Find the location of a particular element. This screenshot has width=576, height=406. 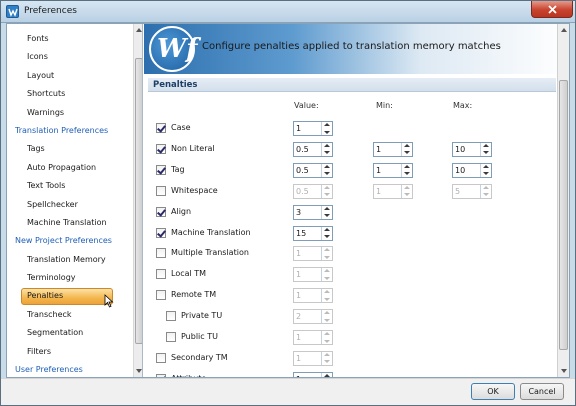

app-icon is located at coordinates (12, 11).